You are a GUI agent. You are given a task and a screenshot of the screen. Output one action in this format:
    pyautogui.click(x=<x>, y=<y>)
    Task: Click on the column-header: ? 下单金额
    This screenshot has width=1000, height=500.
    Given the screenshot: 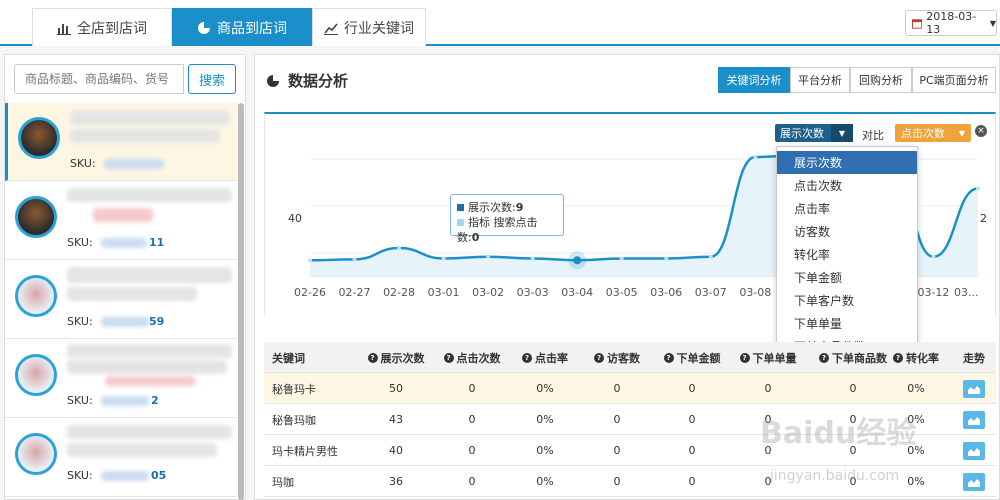 What is the action you would take?
    pyautogui.click(x=692, y=357)
    